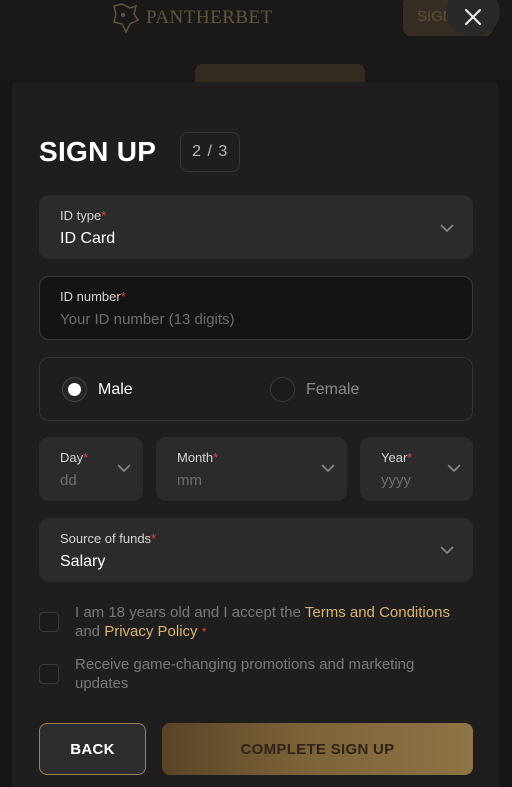 Image resolution: width=512 pixels, height=787 pixels. I want to click on complete-signup-button: COMPLETE SIGN UP, so click(317, 749).